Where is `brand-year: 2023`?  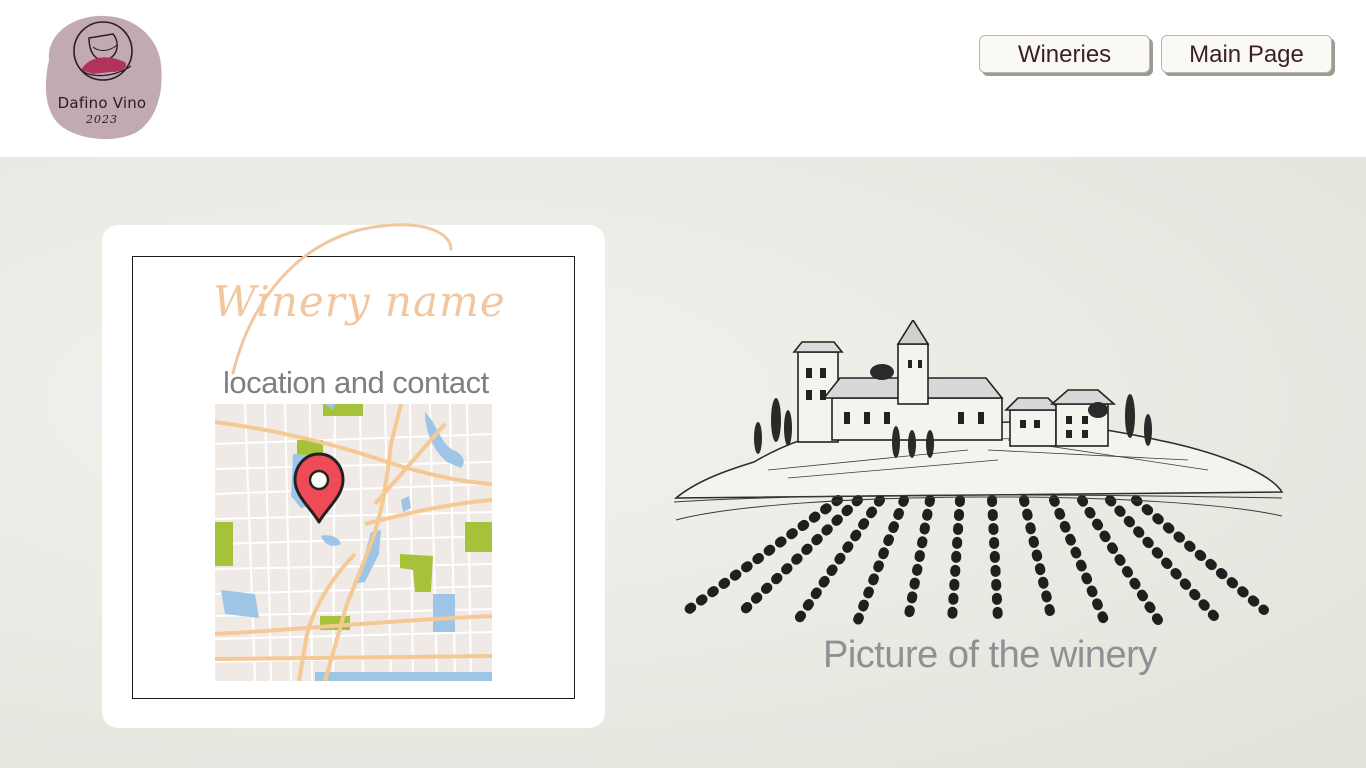
brand-year: 2023 is located at coordinates (102, 119).